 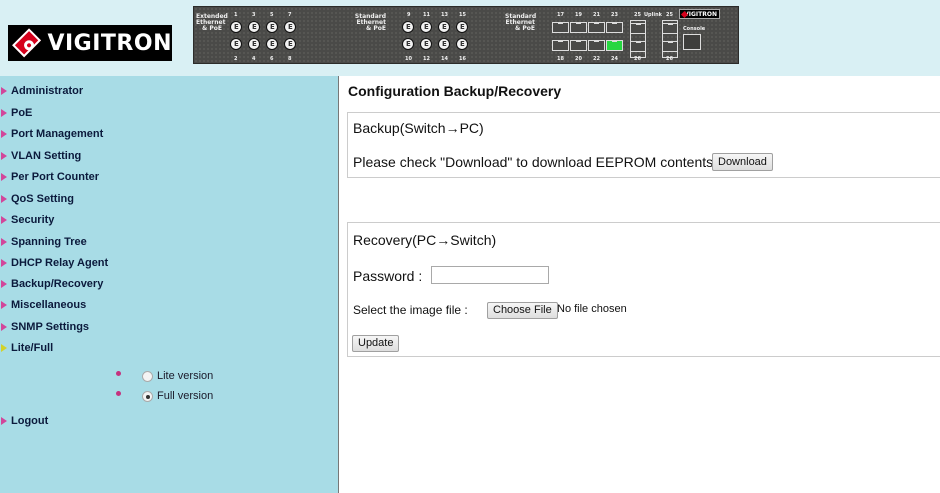 I want to click on port-number: 16, so click(x=462, y=59).